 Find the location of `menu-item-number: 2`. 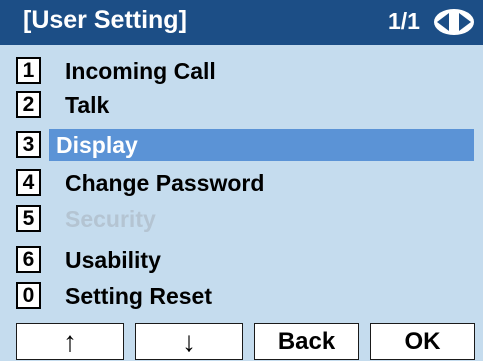

menu-item-number: 2 is located at coordinates (28, 104).